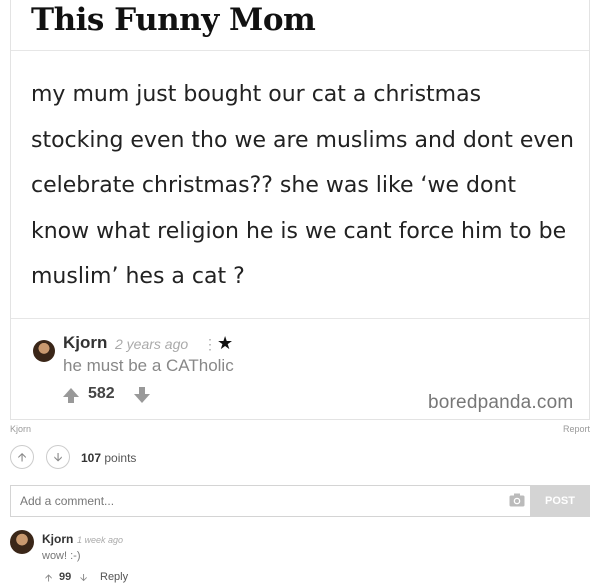 The height and width of the screenshot is (588, 605). I want to click on post-comment-button: POST, so click(560, 501).